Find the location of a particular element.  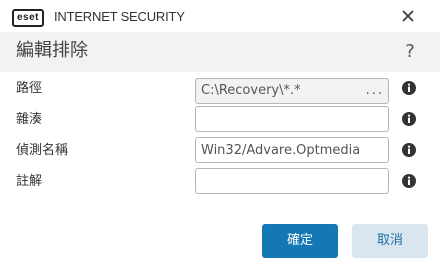

page-title: 編輯排除 is located at coordinates (52, 50).